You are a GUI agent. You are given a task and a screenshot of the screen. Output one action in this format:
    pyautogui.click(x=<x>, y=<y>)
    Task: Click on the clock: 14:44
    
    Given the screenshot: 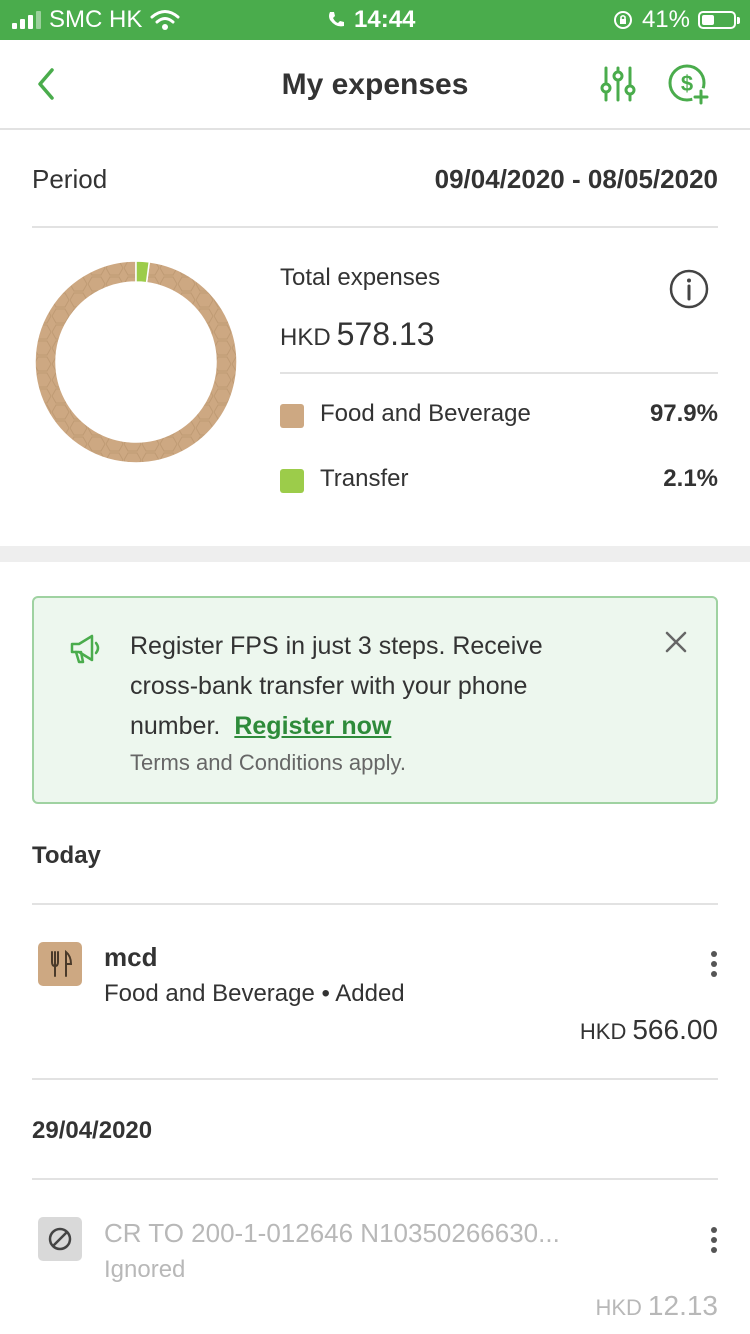 What is the action you would take?
    pyautogui.click(x=385, y=19)
    